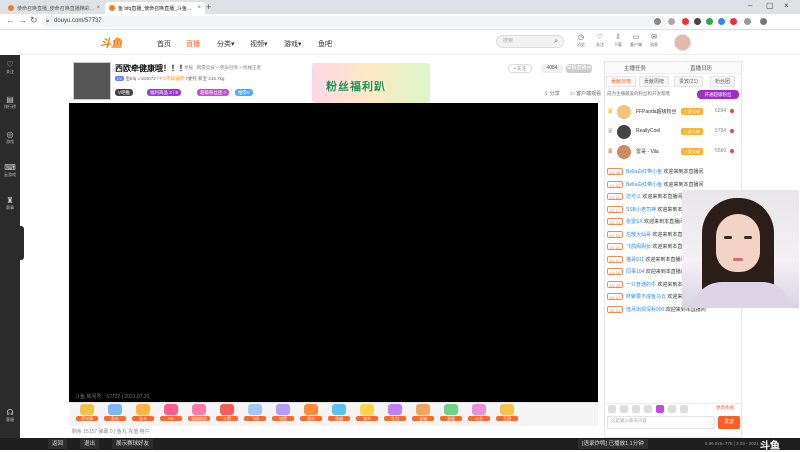 This screenshot has height=452, width=800. I want to click on search-input: 搜索 ⌕, so click(530, 41).